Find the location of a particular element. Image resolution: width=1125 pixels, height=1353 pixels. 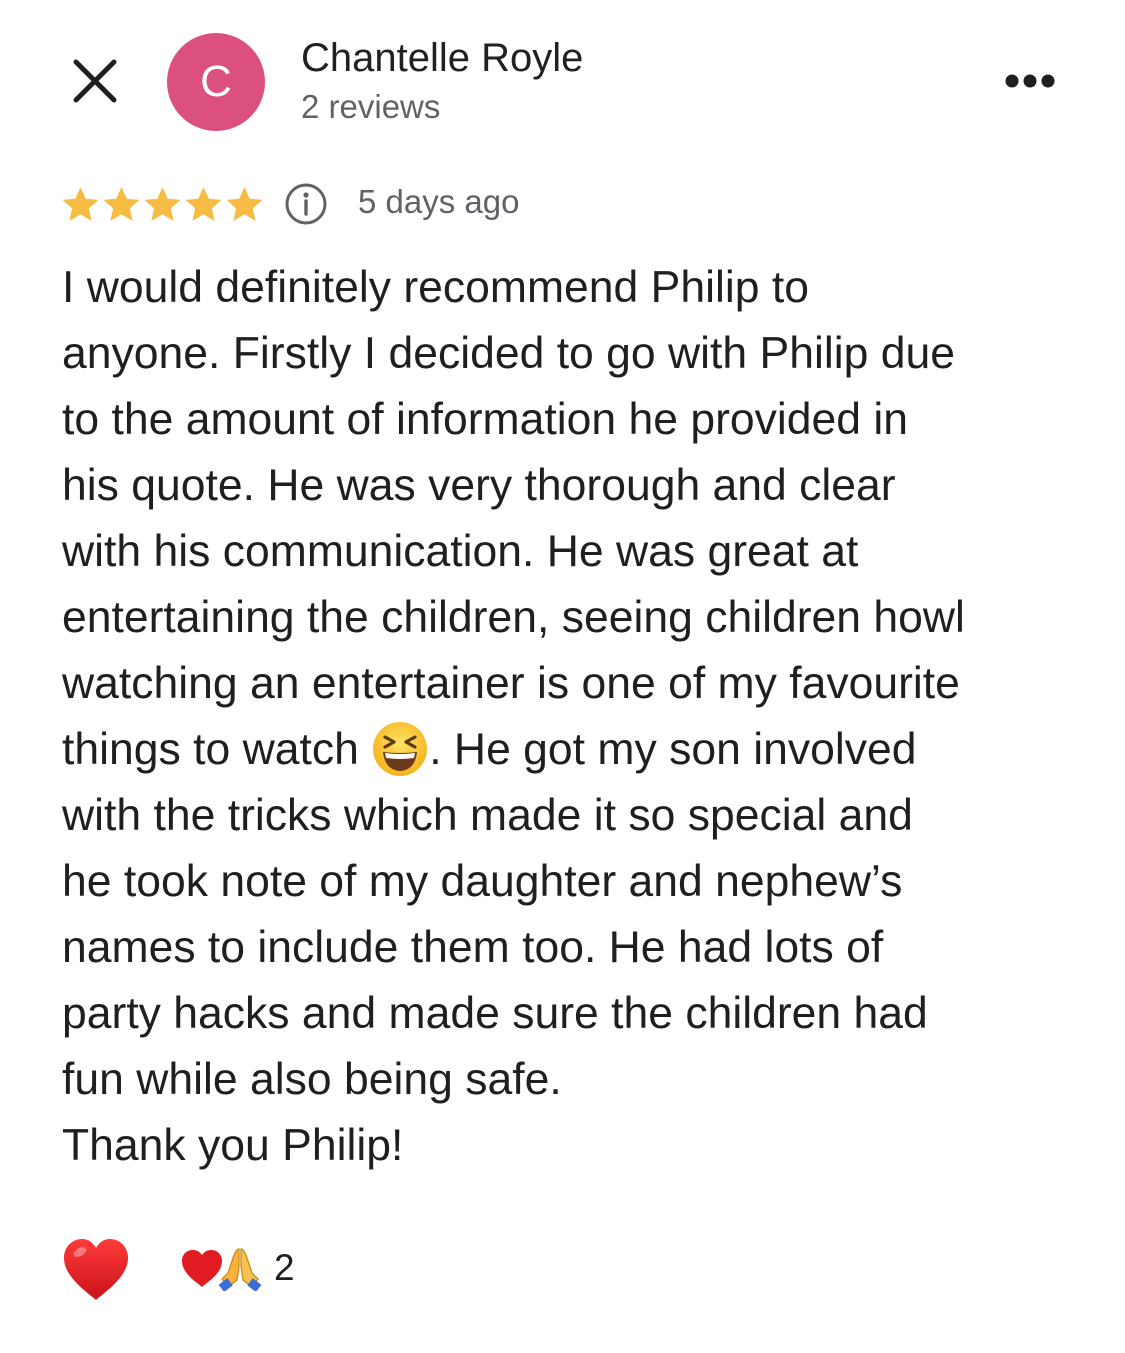

author-name: Chantelle Royle is located at coordinates (442, 58).